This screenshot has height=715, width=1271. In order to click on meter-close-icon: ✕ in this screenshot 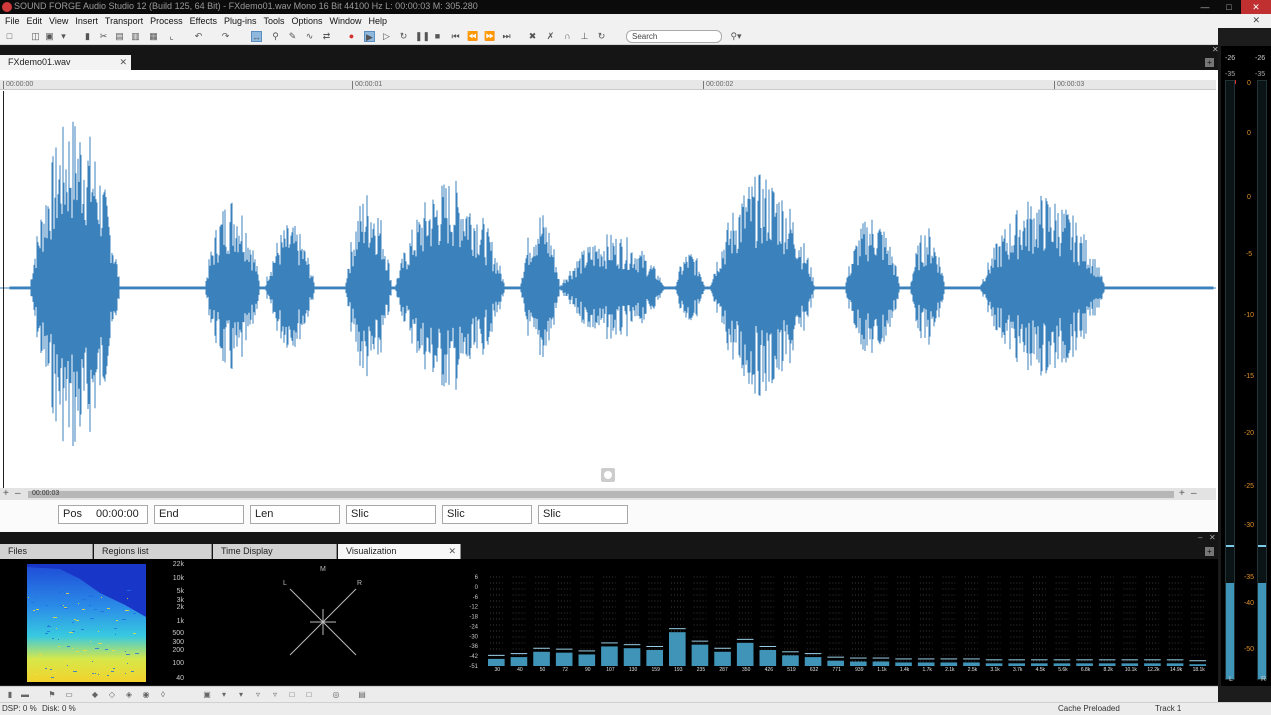, I will do `click(1215, 49)`.